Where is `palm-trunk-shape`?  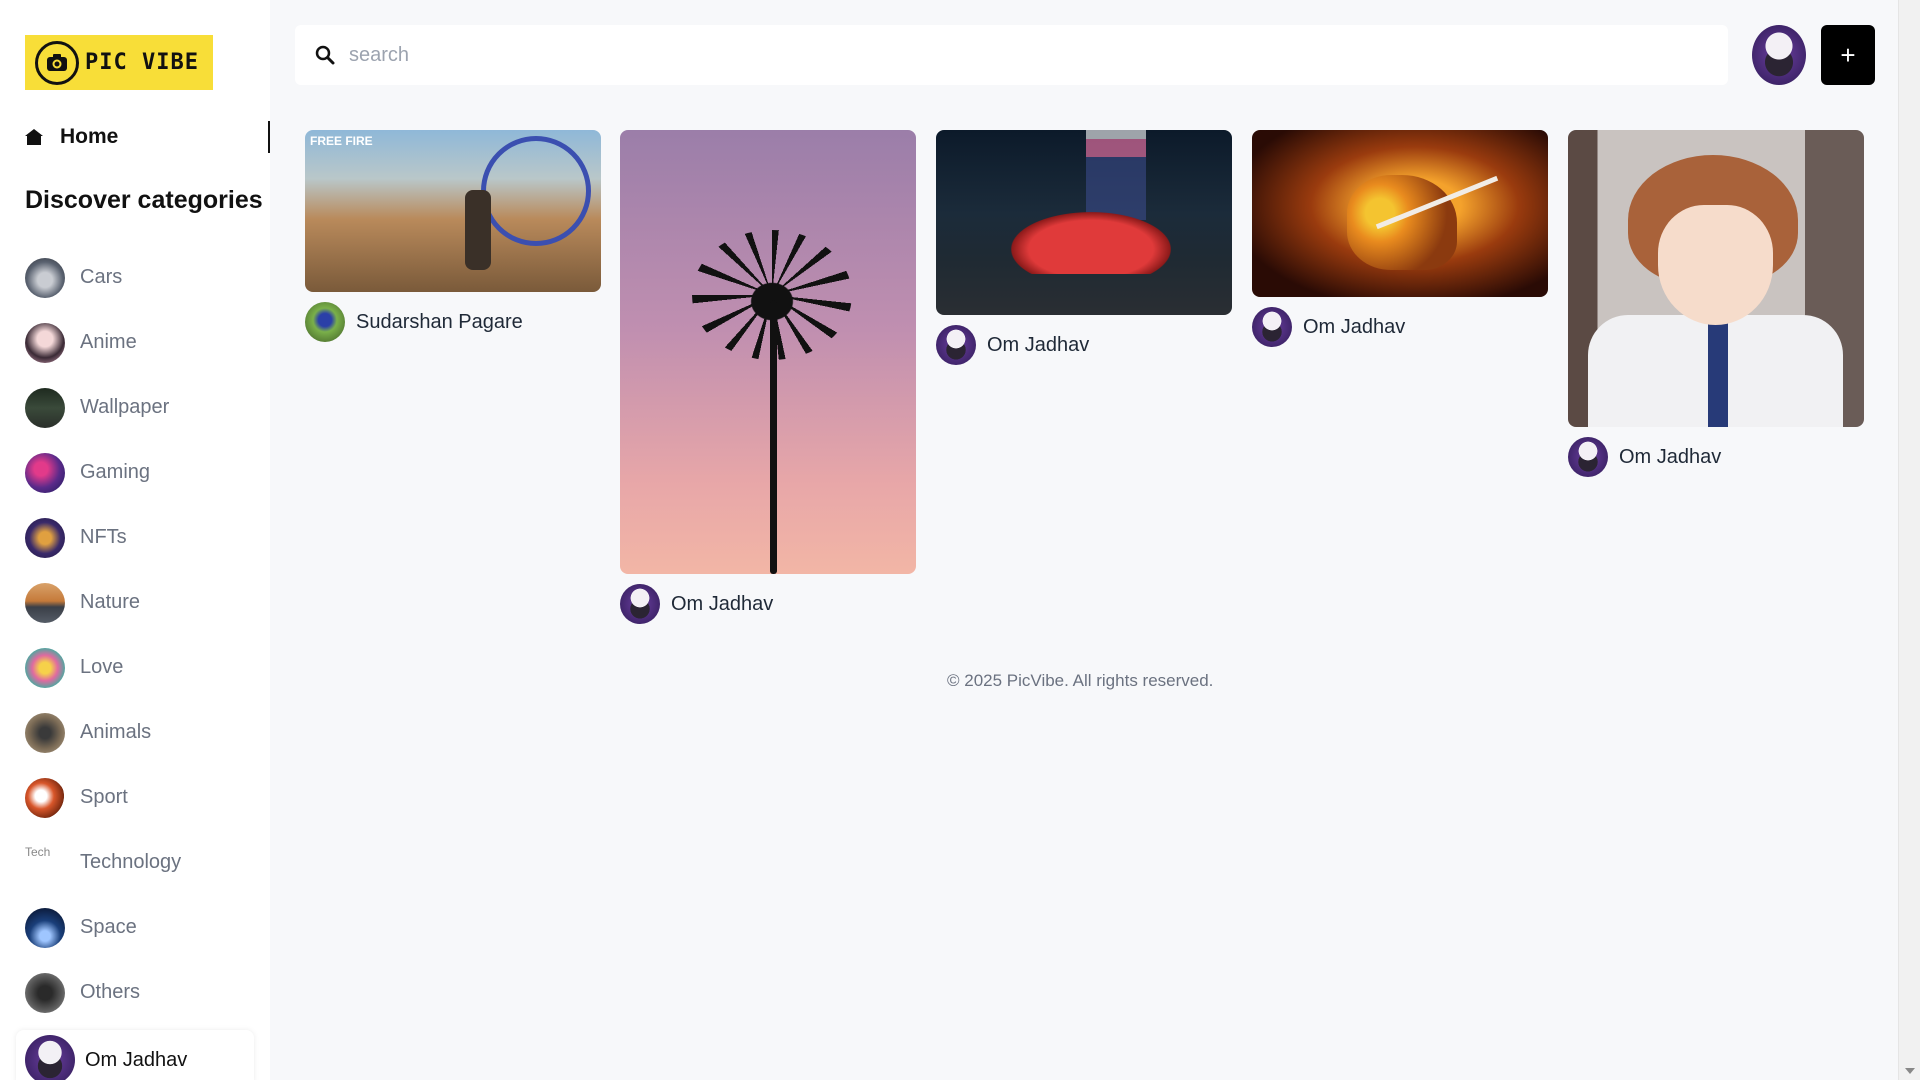 palm-trunk-shape is located at coordinates (773, 437).